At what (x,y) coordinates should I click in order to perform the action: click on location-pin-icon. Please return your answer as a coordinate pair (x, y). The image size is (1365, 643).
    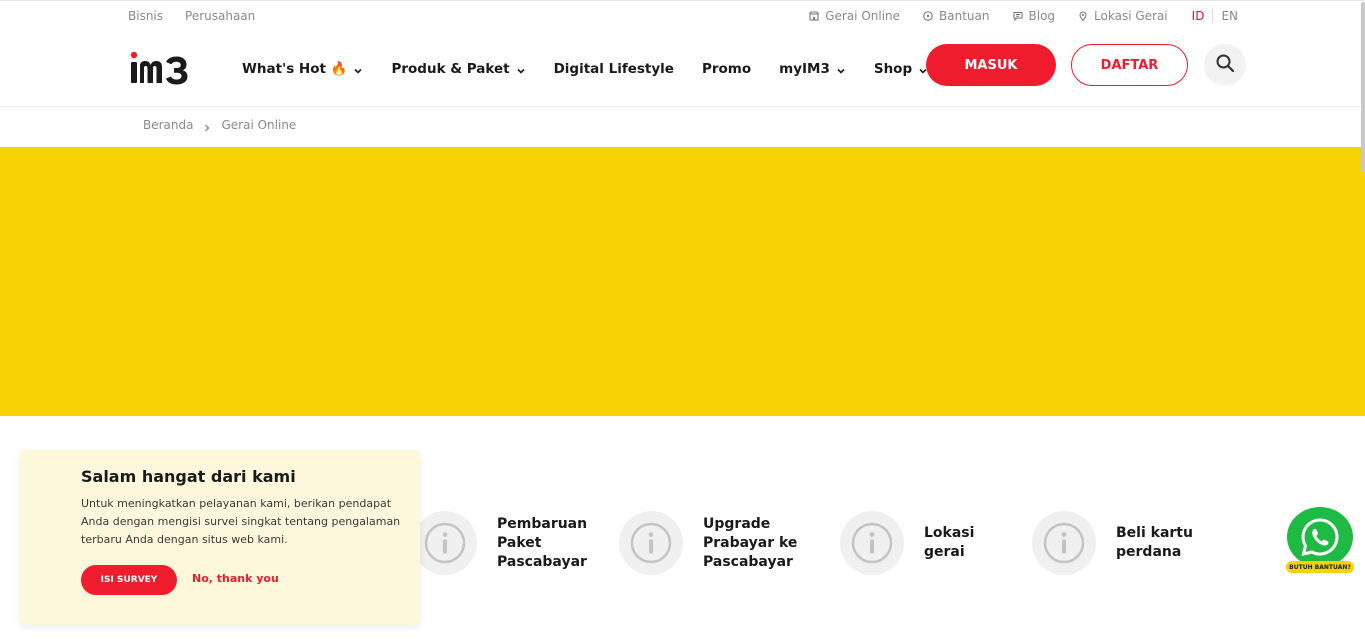
    Looking at the image, I should click on (1083, 16).